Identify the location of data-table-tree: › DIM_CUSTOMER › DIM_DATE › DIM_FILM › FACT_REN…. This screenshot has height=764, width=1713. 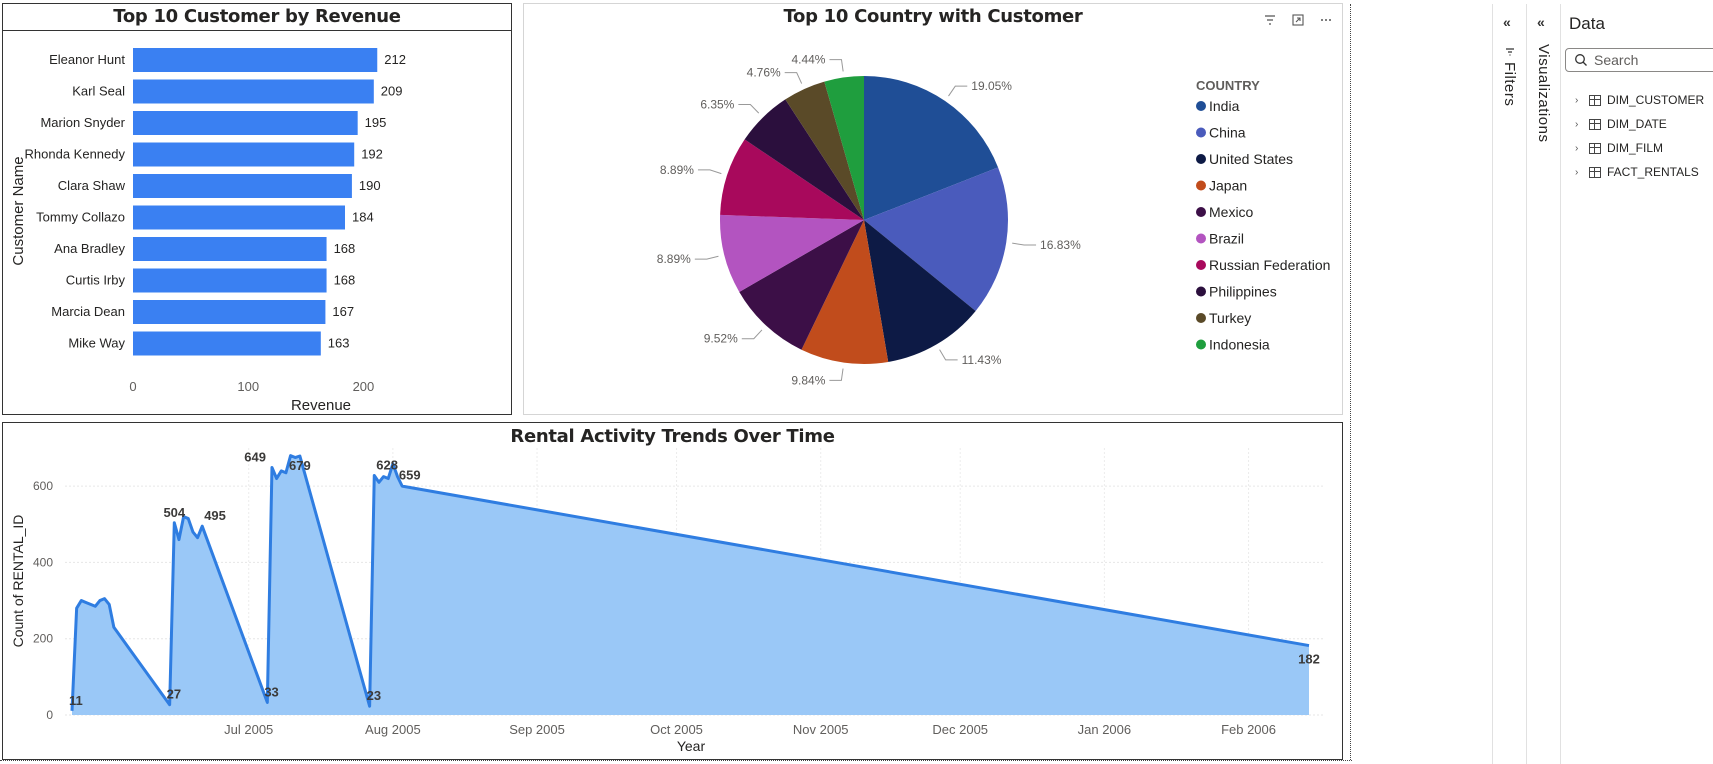
(1639, 136).